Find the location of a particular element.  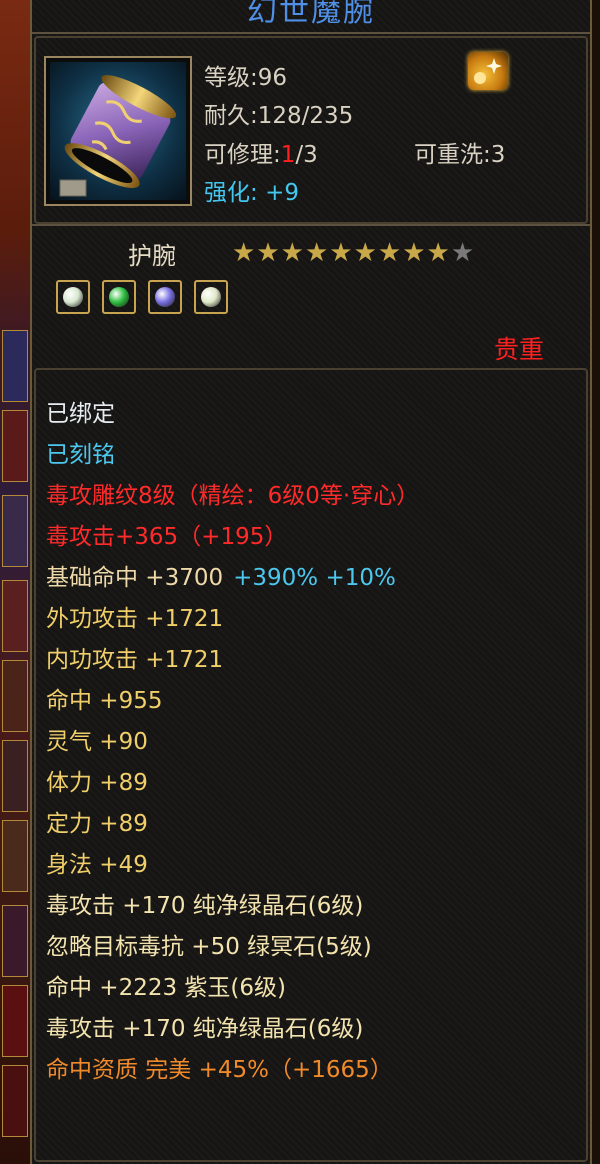

attribute-text: 命中 +2223 紫玉(6级) is located at coordinates (166, 988).